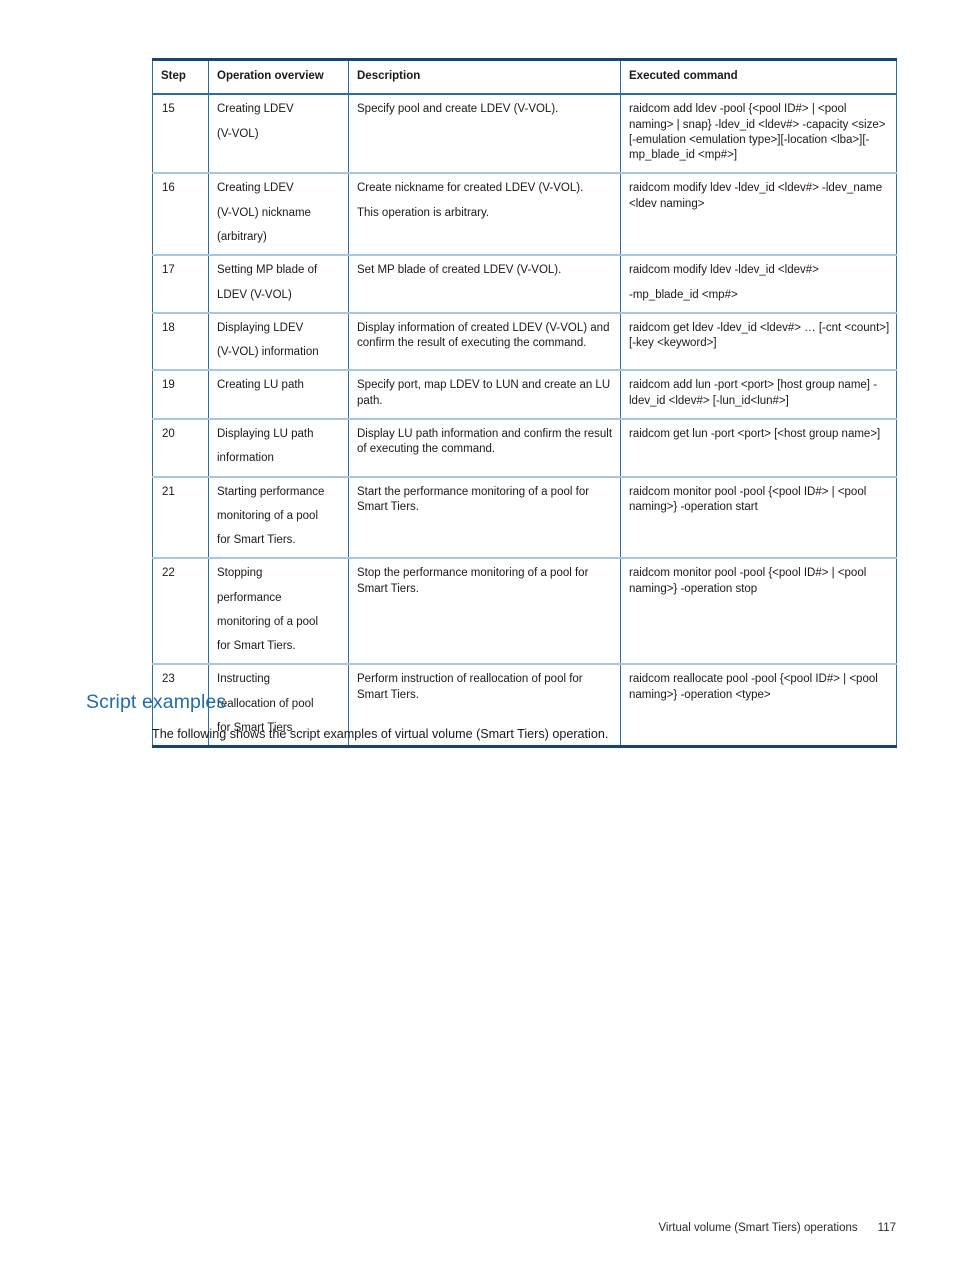  I want to click on cell-step: 21, so click(180, 517).